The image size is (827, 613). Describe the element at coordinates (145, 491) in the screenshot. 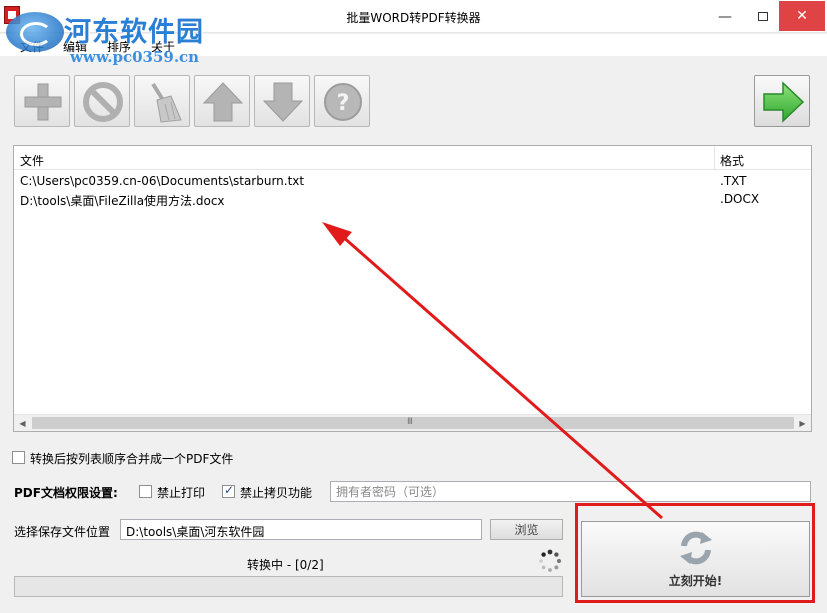

I see `no-print-checkbox` at that location.